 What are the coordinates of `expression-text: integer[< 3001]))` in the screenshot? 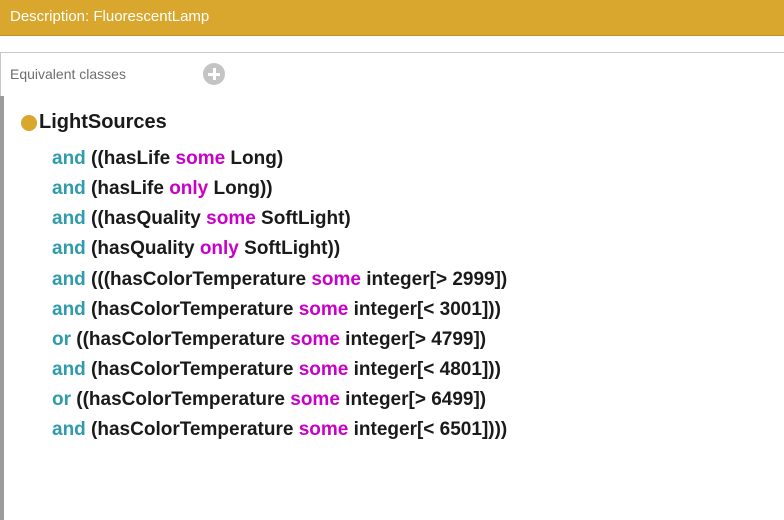 It's located at (424, 309).